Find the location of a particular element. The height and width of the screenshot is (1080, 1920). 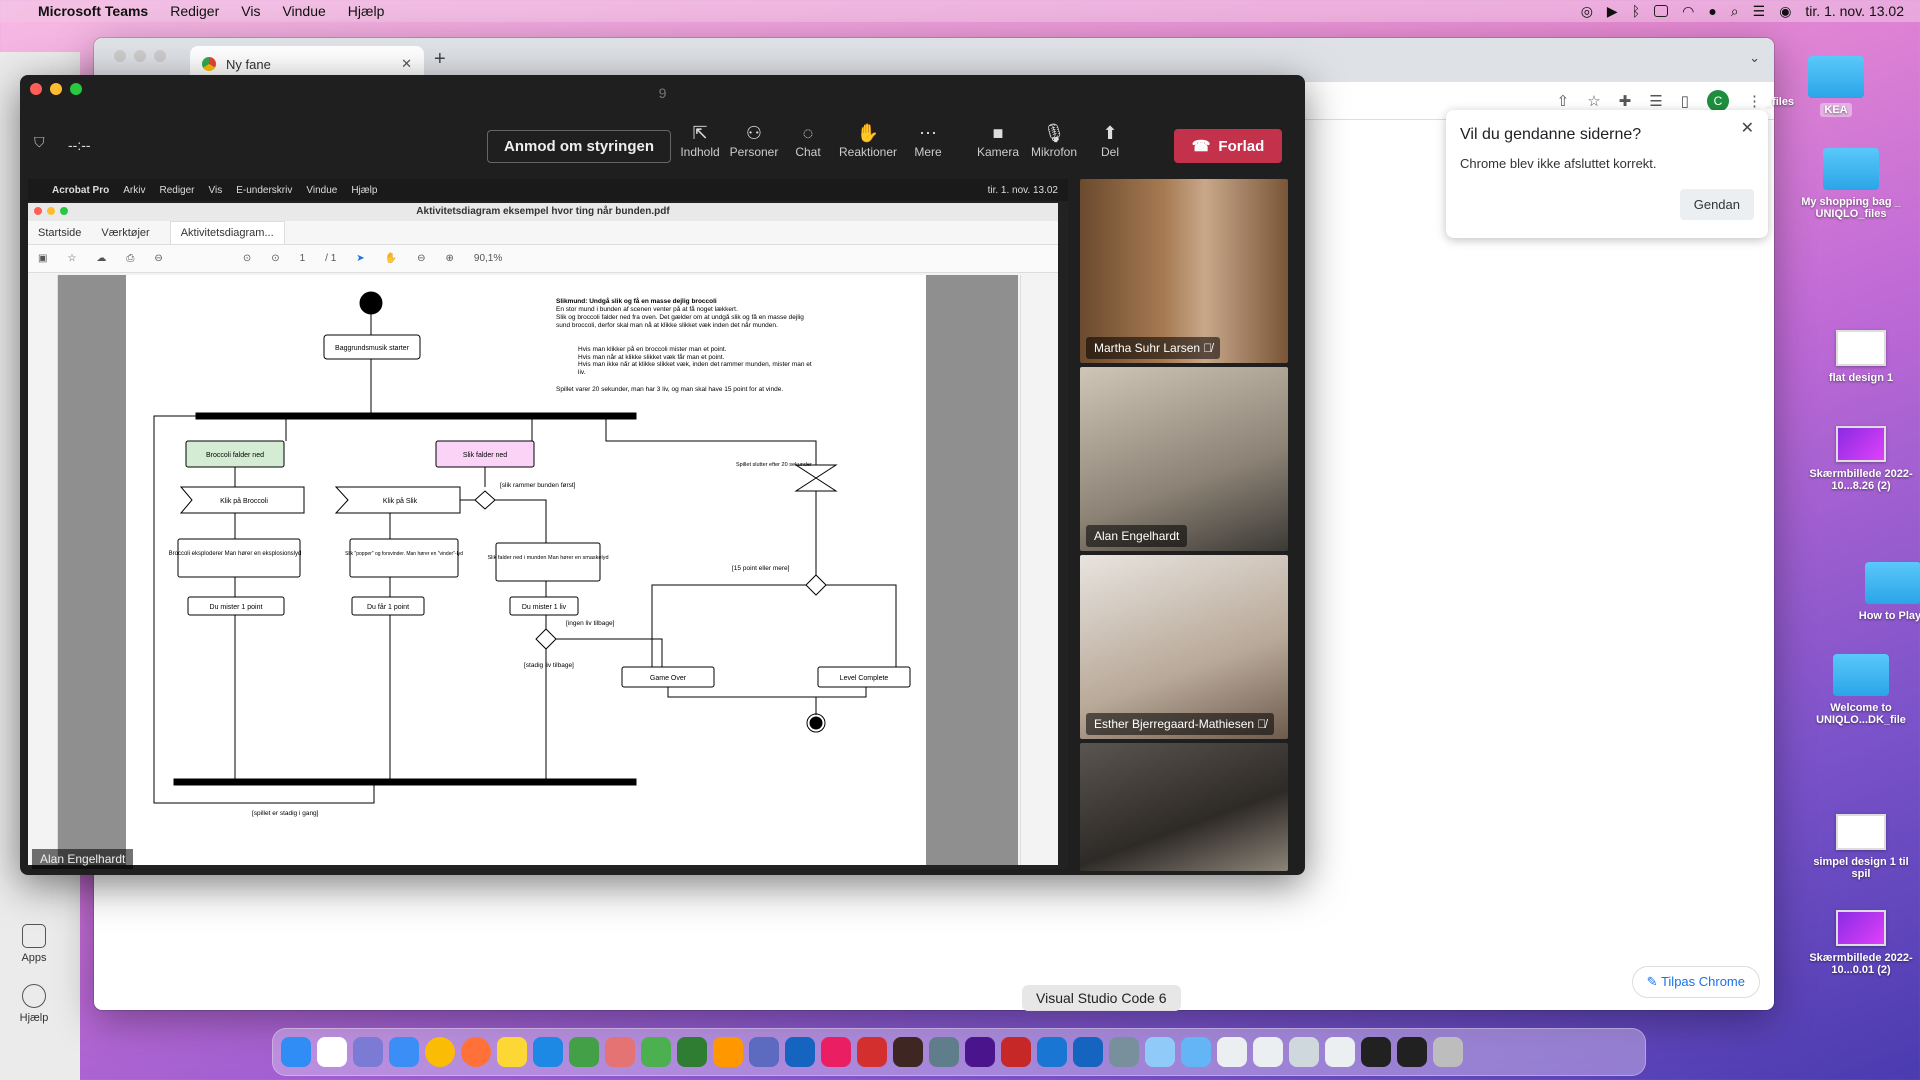

restore-button: Gendan is located at coordinates (1716, 204).